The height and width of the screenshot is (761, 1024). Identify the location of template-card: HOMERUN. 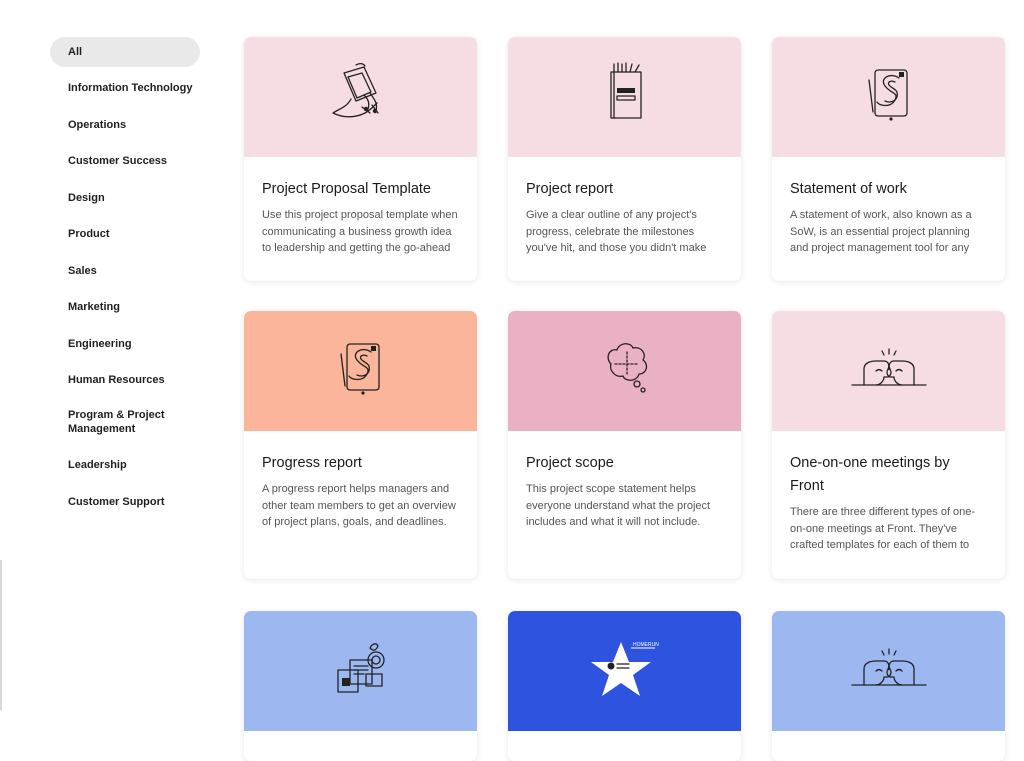
(624, 686).